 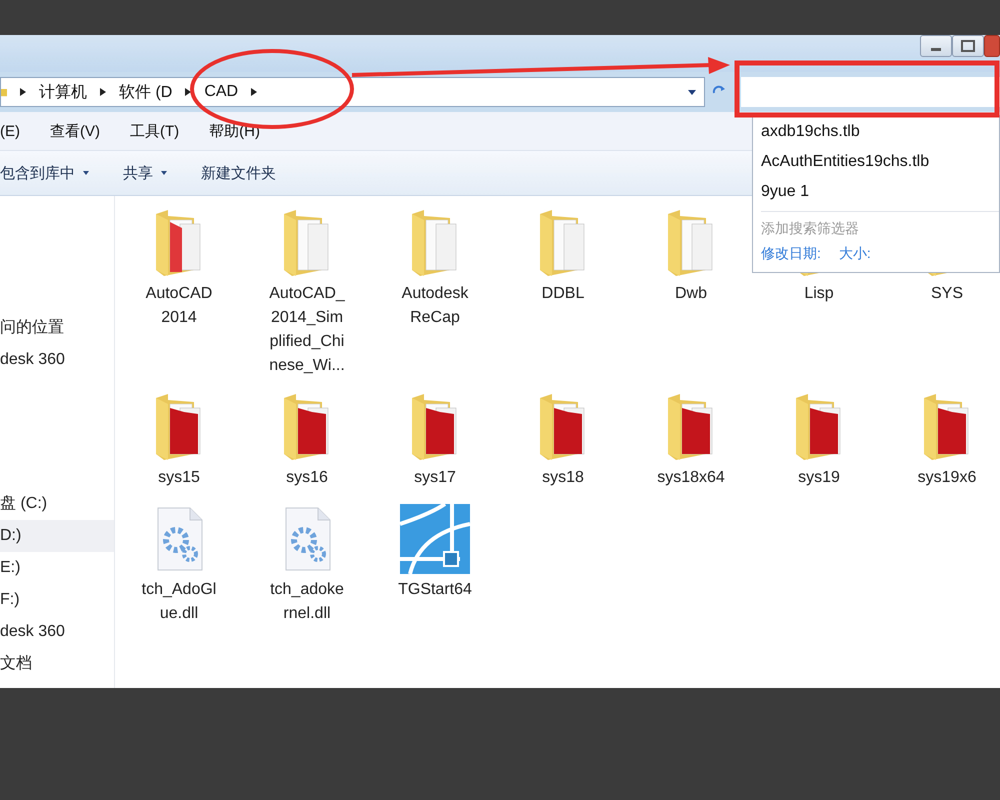 I want to click on file-name: AutoCAD 2014, so click(x=179, y=306).